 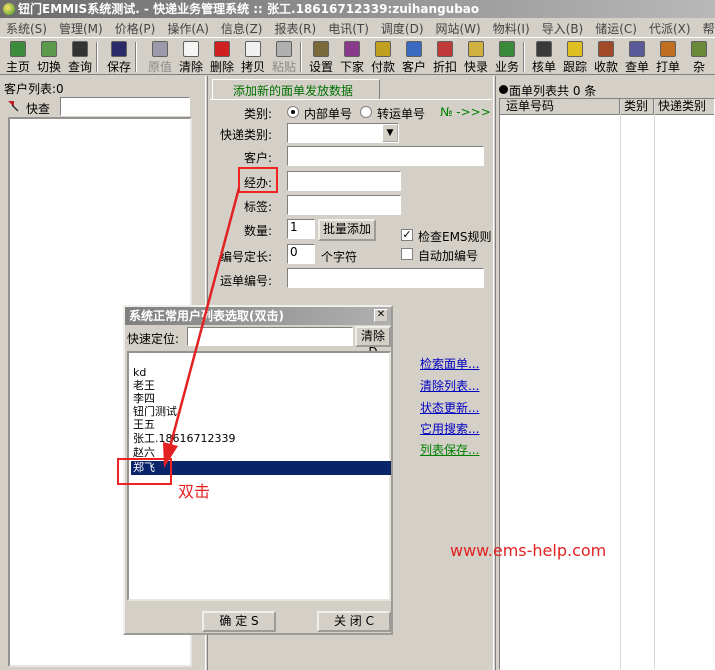 I want to click on arrow-line, so click(x=204, y=317).